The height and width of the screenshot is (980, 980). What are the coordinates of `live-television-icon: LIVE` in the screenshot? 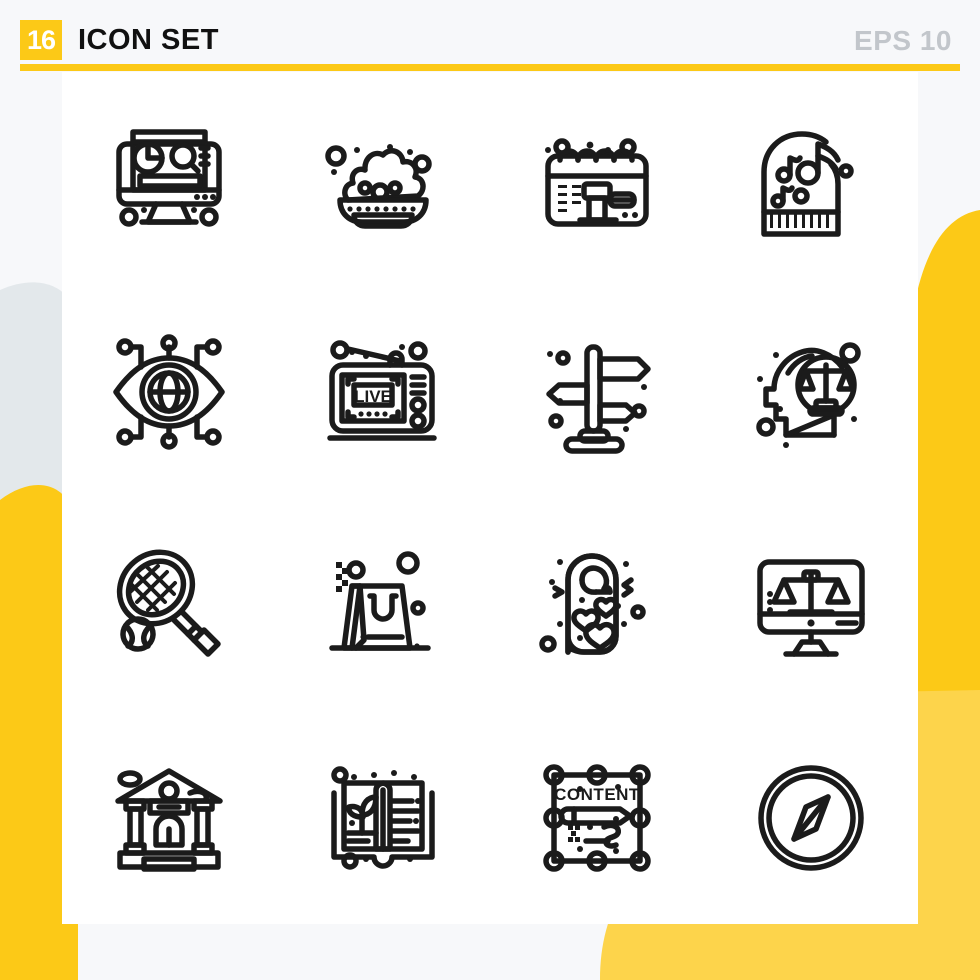 It's located at (382, 390).